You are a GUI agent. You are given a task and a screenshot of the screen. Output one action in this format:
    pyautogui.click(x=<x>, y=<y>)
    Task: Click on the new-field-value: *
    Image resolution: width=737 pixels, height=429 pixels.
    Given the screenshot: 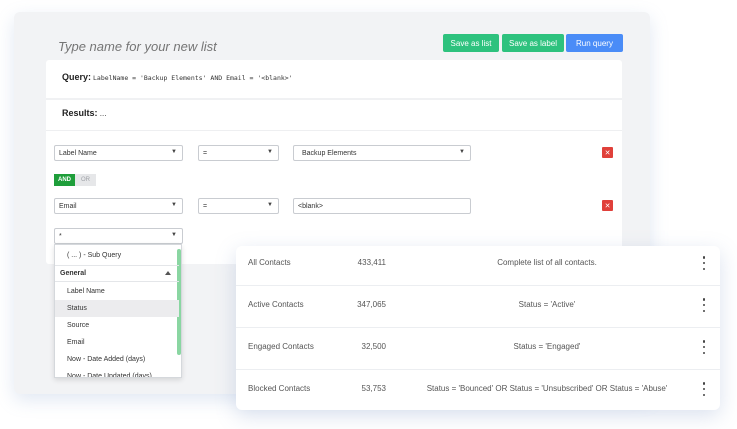 What is the action you would take?
    pyautogui.click(x=60, y=236)
    